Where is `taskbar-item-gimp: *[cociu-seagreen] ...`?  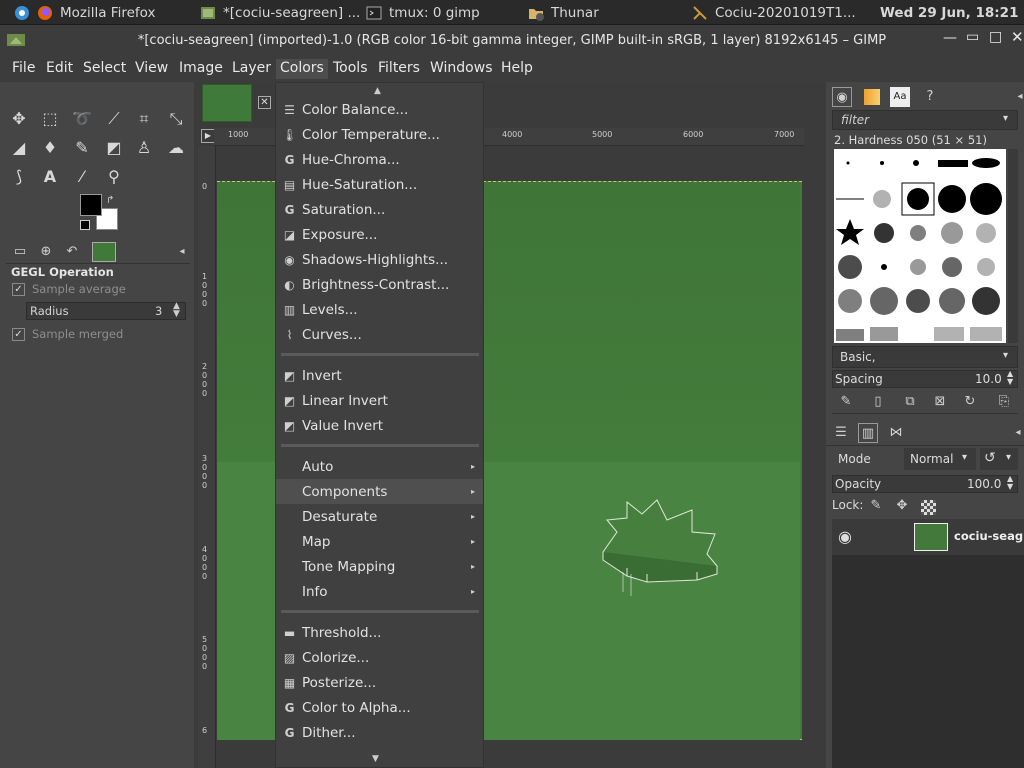
taskbar-item-gimp: *[cociu-seagreen] ... is located at coordinates (280, 12).